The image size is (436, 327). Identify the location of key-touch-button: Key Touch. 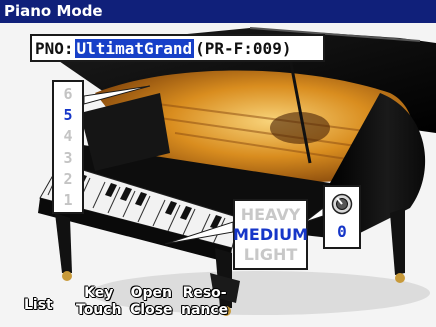
(99, 302).